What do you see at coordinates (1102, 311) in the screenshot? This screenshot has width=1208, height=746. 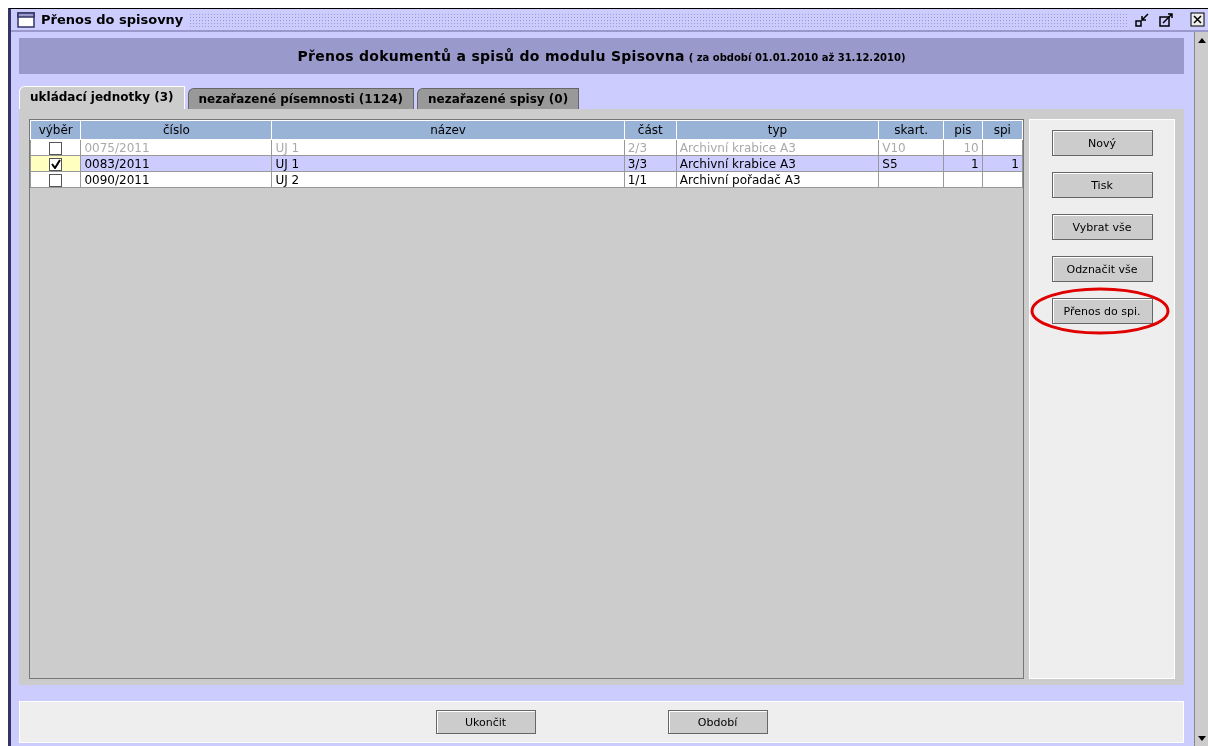 I see `action-button: Přenos do spi.` at bounding box center [1102, 311].